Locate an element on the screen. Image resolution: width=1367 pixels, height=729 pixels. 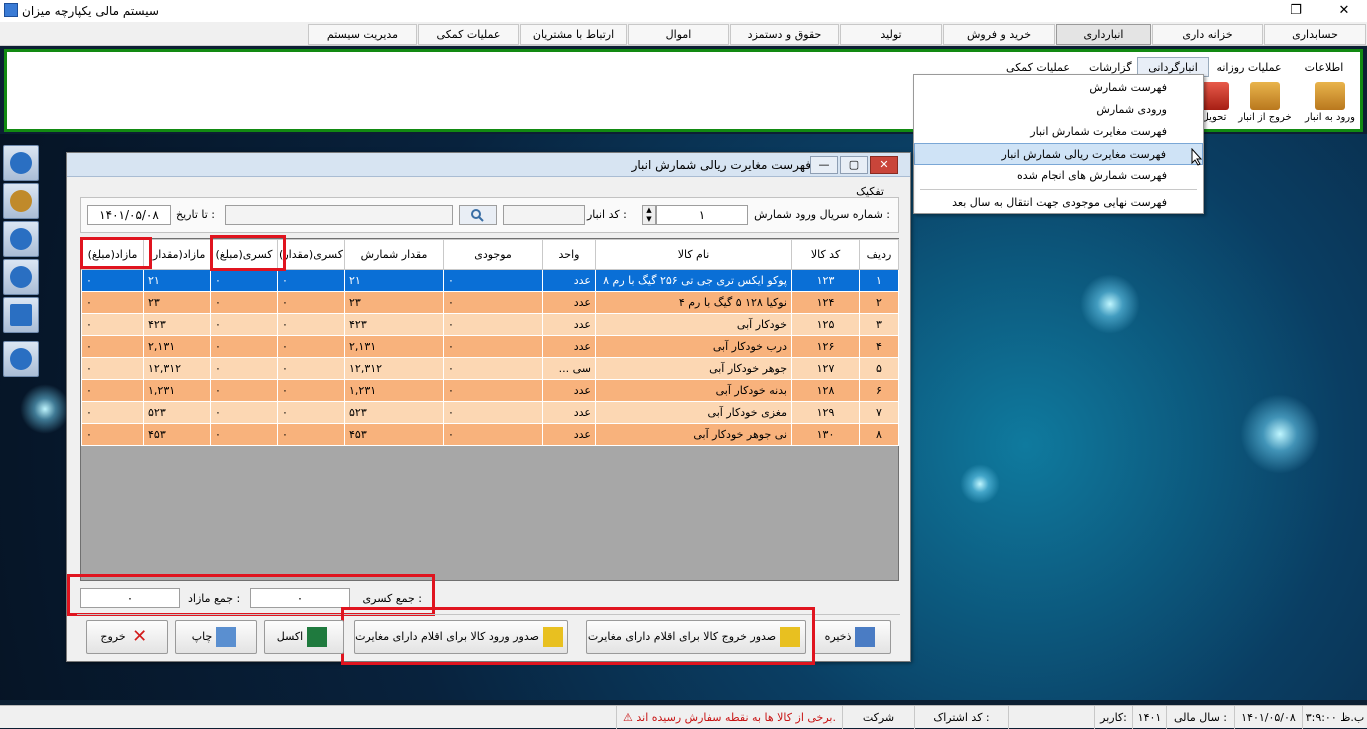
dialog-title-bar: فهرست مغایرت ریالی شمارش انبار — ▢ ✕ is located at coordinates (488, 165).